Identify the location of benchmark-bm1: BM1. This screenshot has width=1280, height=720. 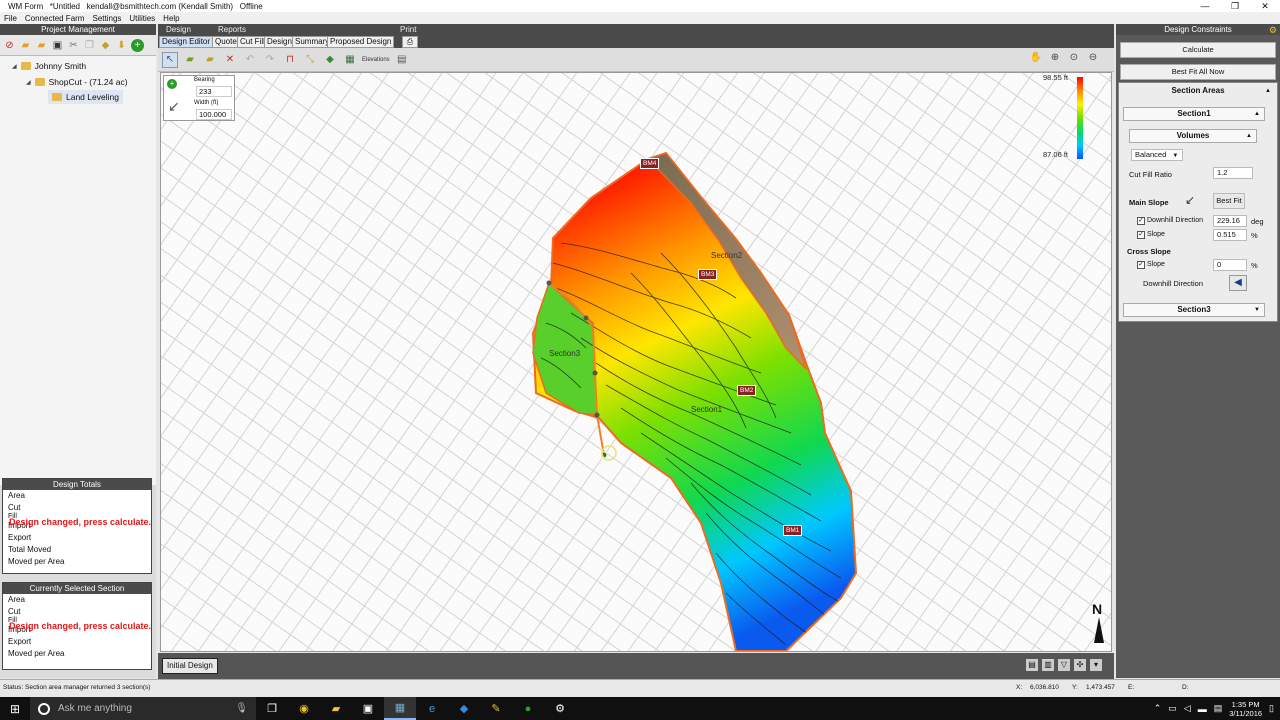
(793, 530).